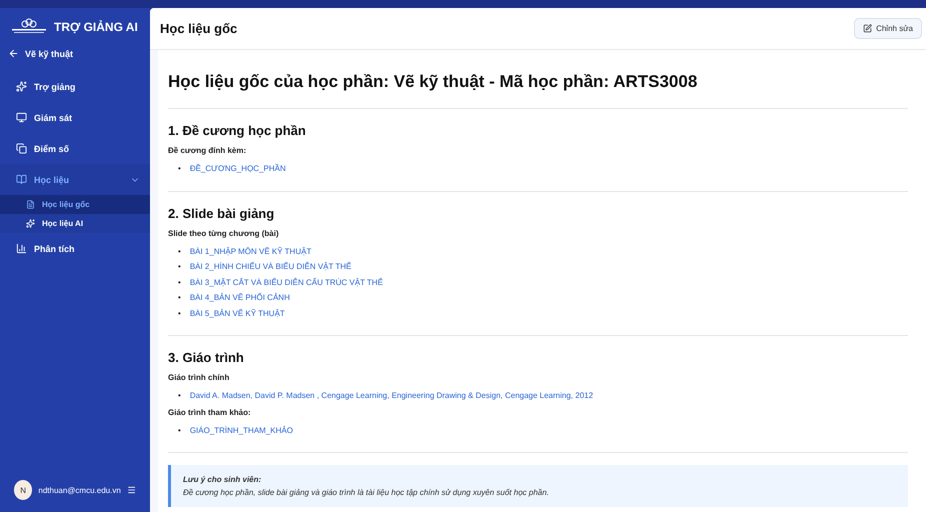 The image size is (926, 512). Describe the element at coordinates (199, 28) in the screenshot. I see `page-title: Học liệu gốc` at that location.